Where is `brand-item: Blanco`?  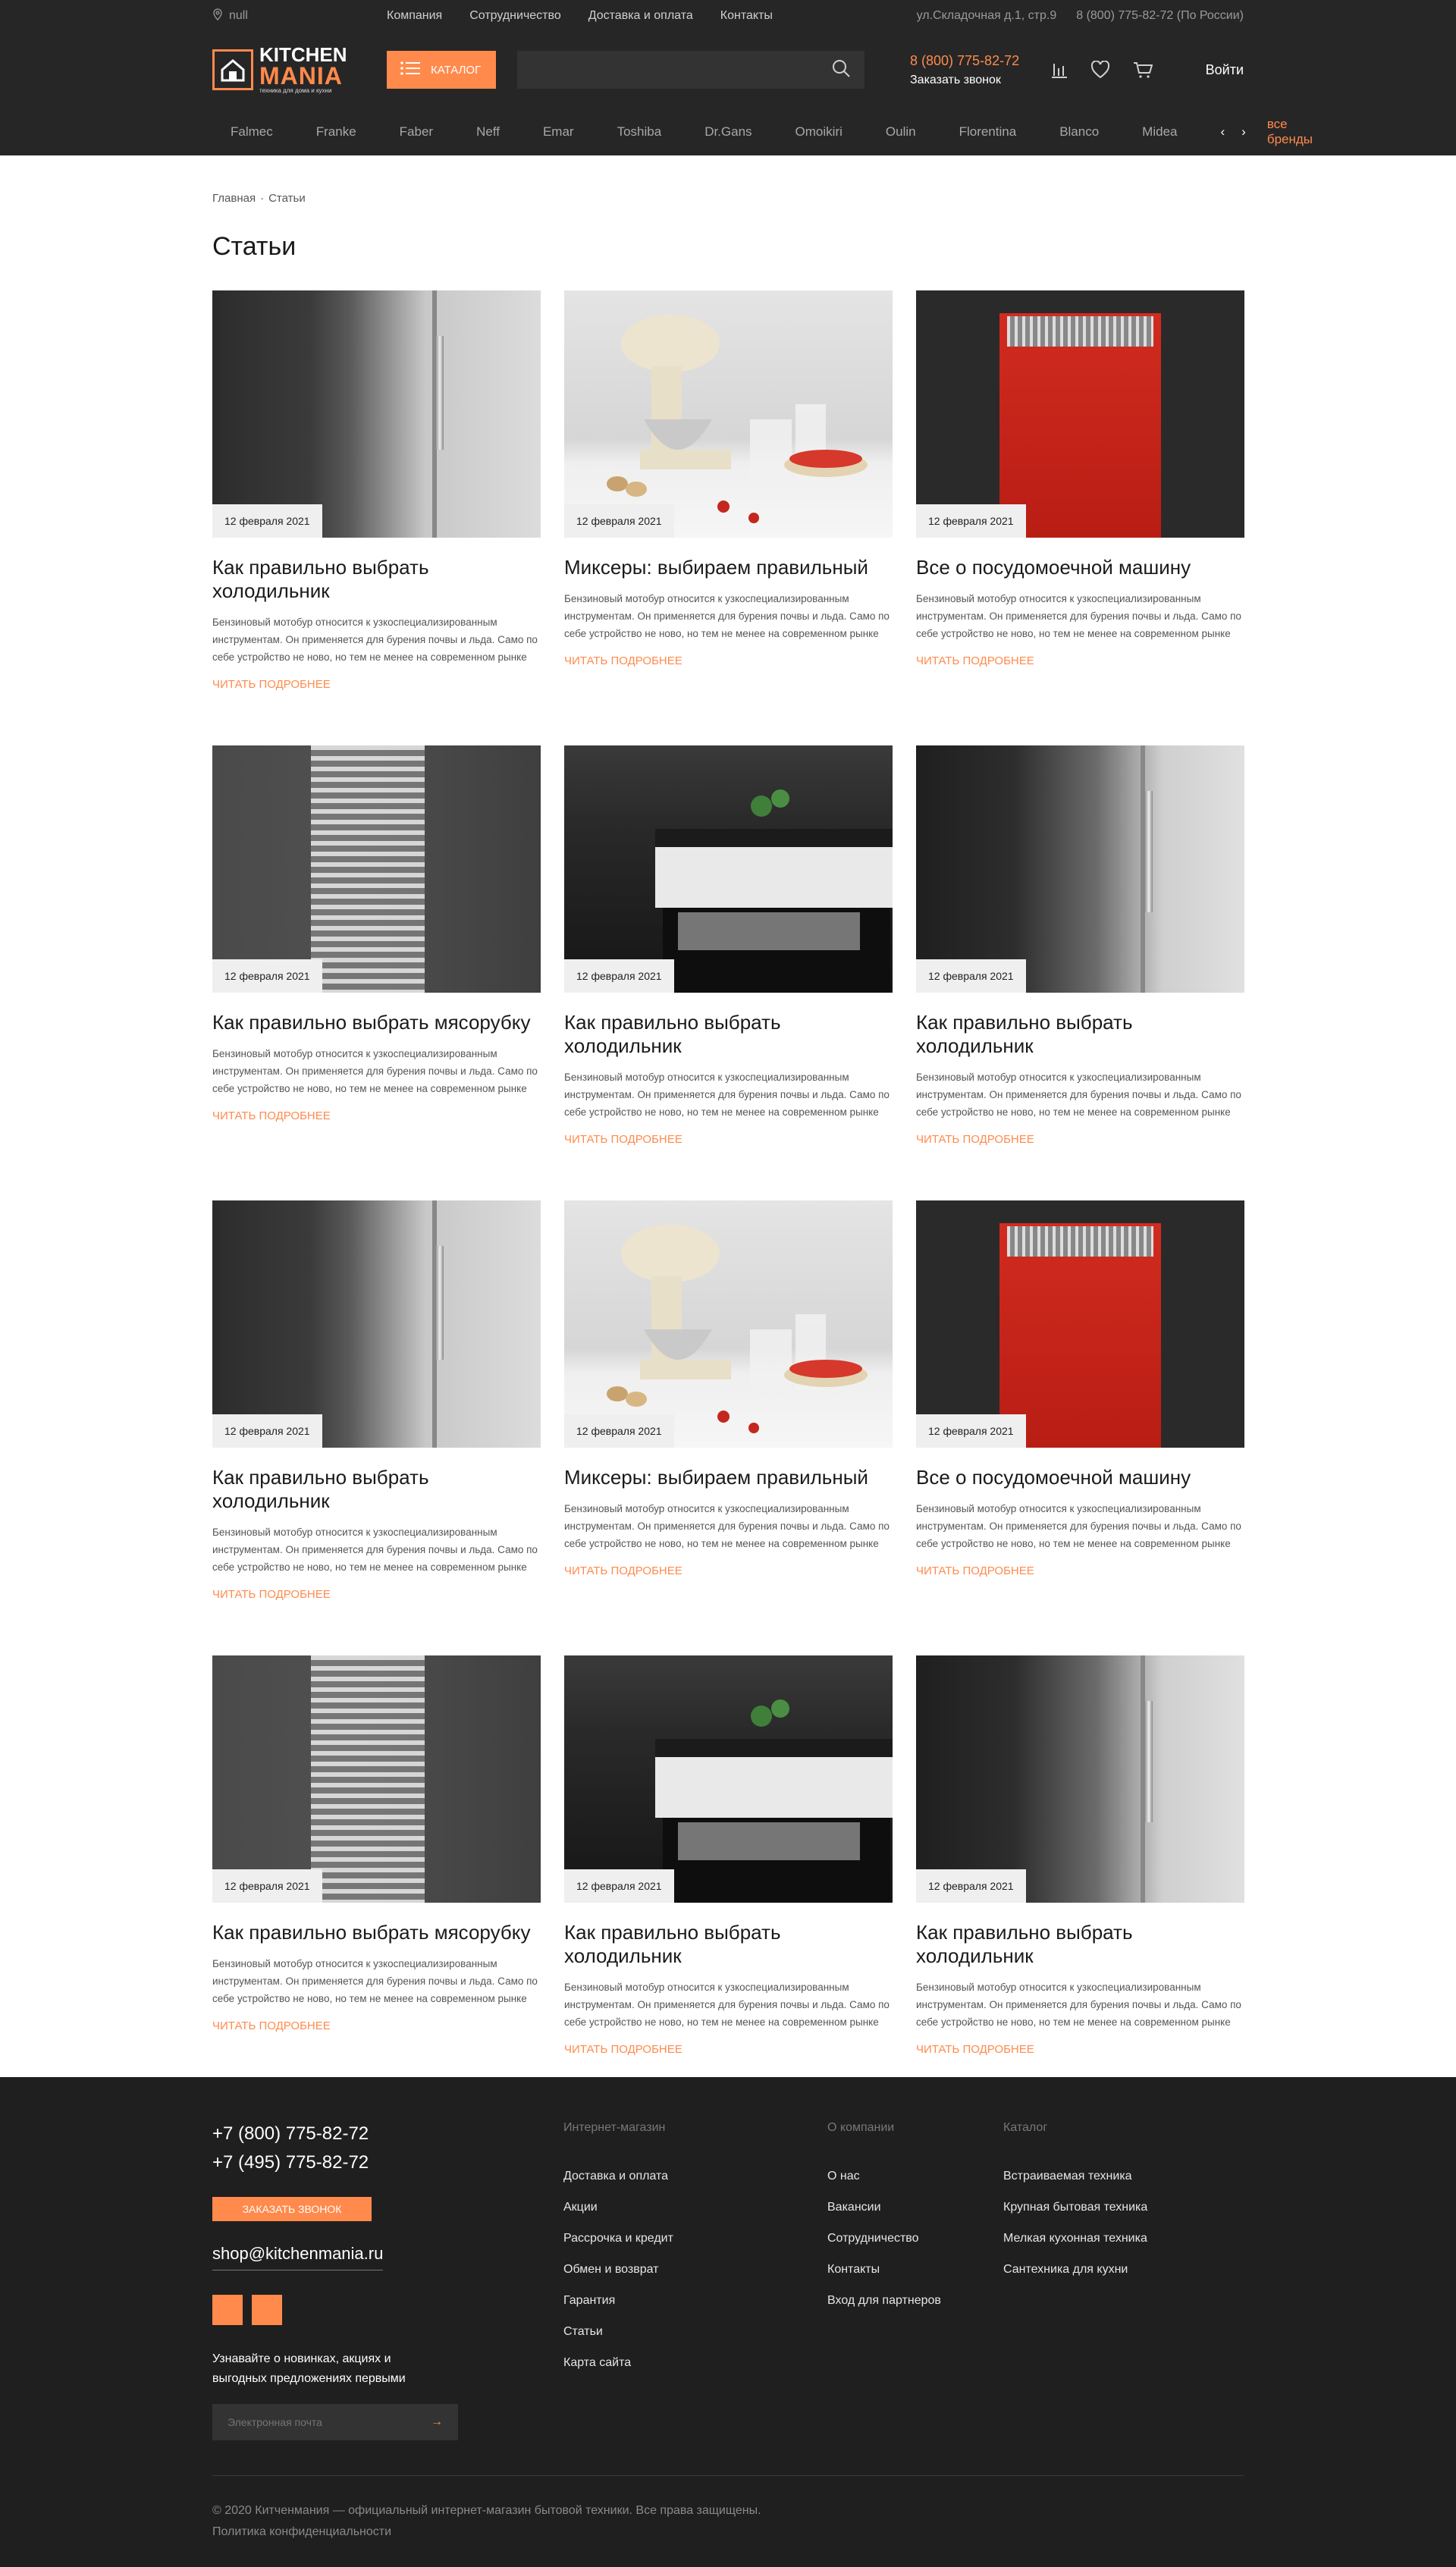
brand-item: Blanco is located at coordinates (1079, 132).